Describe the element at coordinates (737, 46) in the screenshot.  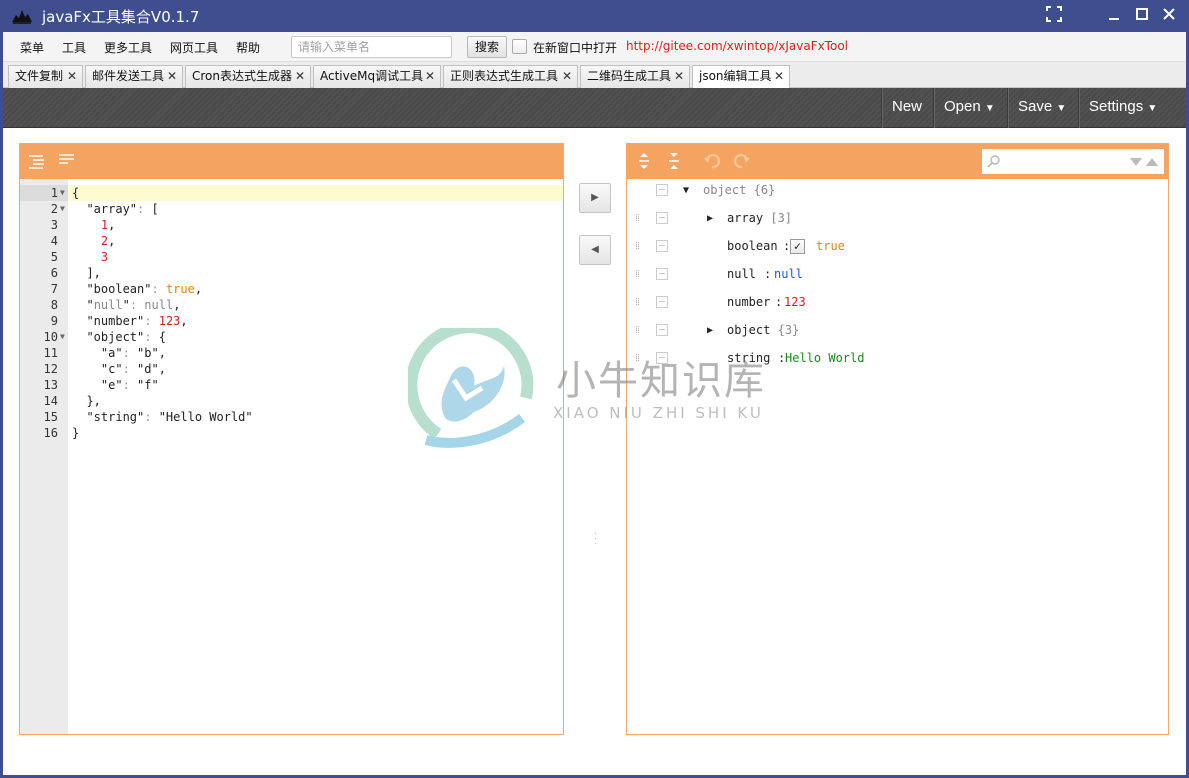
I see `gitee-link: http://gitee.com/xwintop/xJavaFxTool` at that location.